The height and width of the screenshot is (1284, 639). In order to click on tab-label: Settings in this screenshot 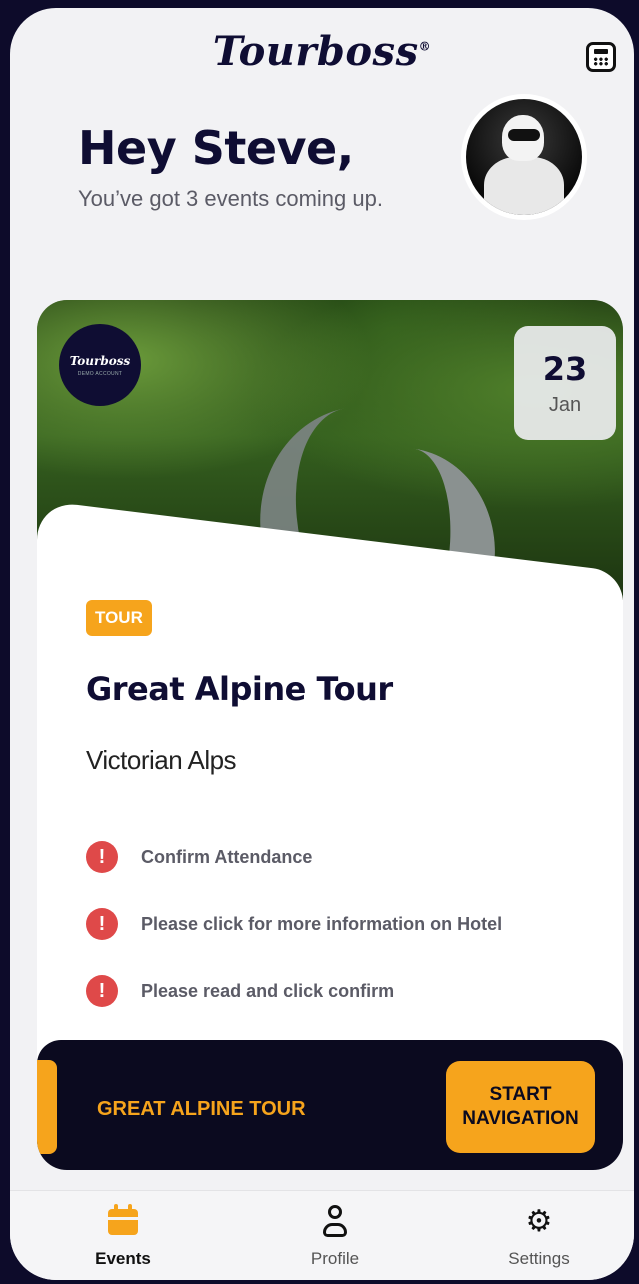, I will do `click(539, 1258)`.